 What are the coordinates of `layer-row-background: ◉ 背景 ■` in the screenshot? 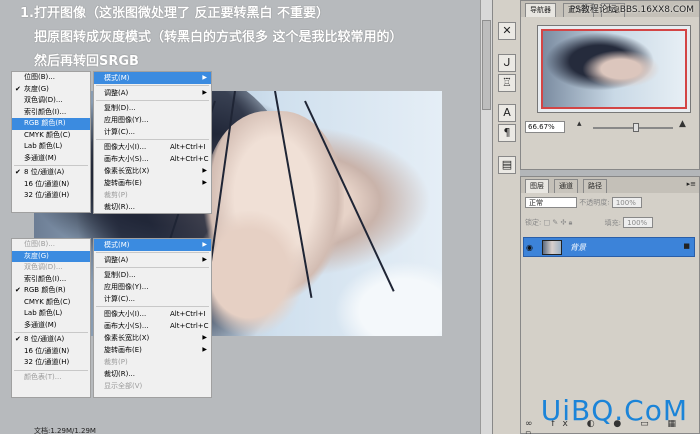 It's located at (609, 247).